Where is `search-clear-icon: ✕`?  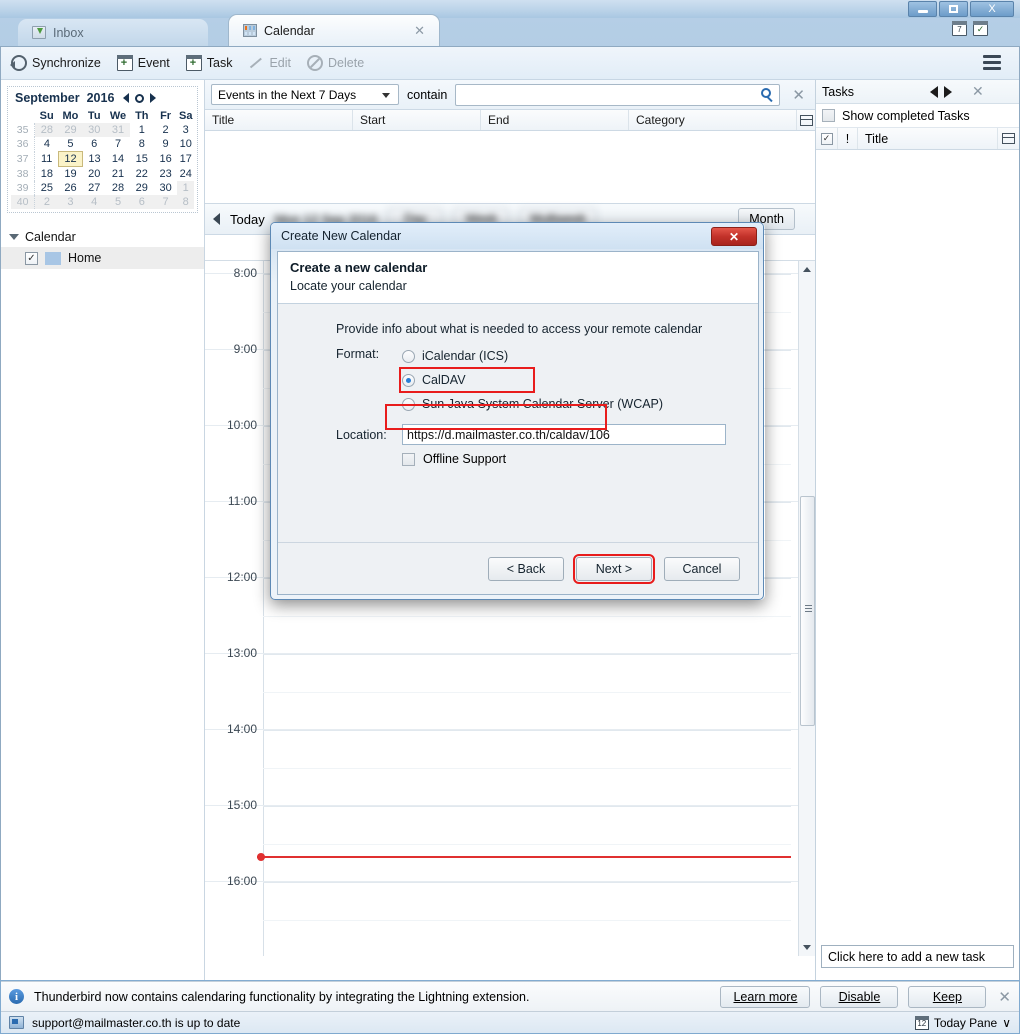 search-clear-icon: ✕ is located at coordinates (798, 95).